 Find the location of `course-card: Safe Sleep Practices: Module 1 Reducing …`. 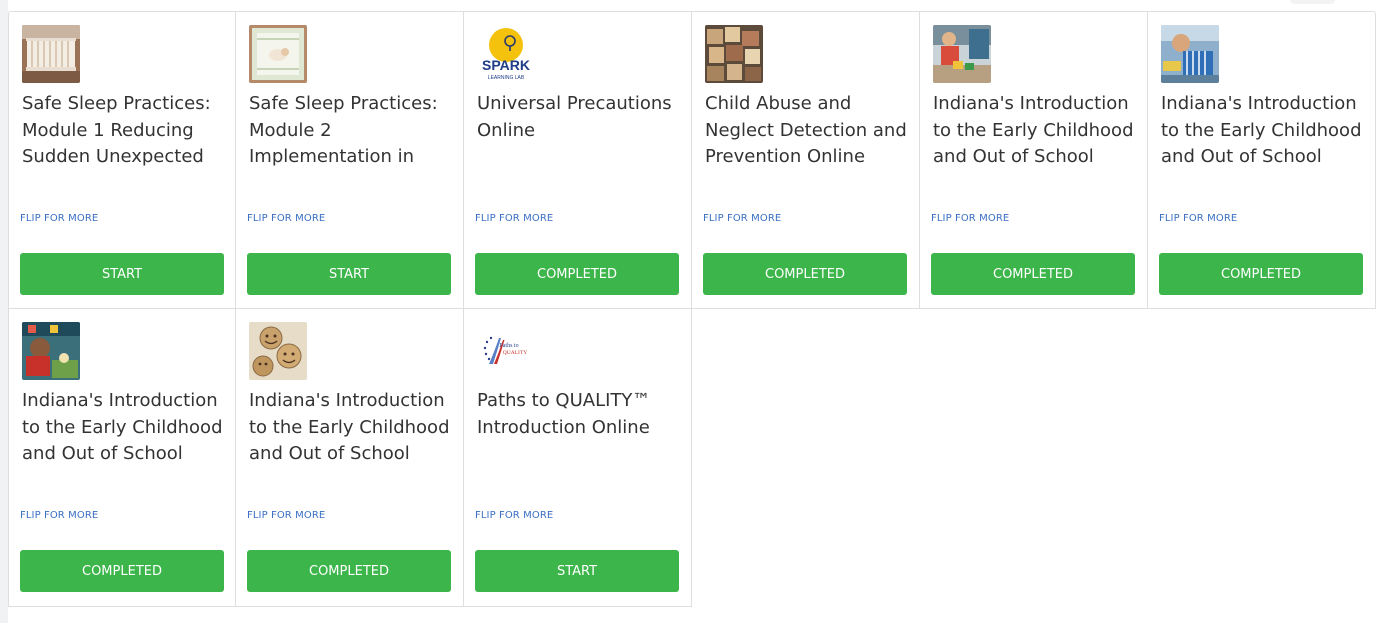

course-card: Safe Sleep Practices: Module 1 Reducing … is located at coordinates (122, 160).